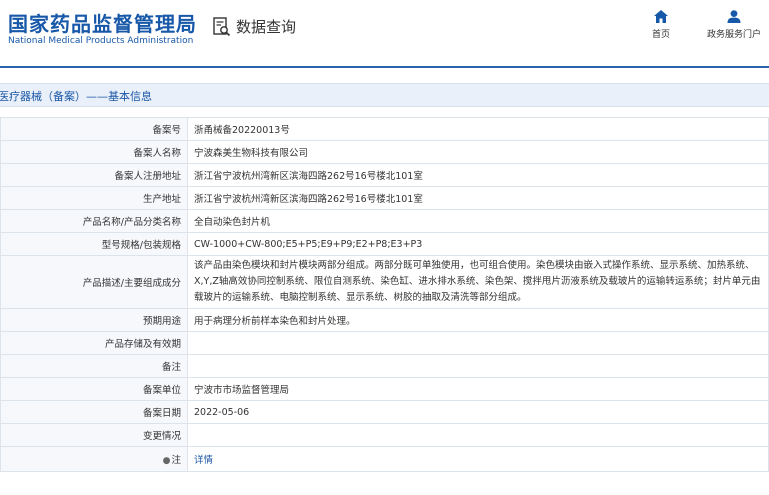  Describe the element at coordinates (94, 221) in the screenshot. I see `row-label: 产品名称/产品分类名称` at that location.